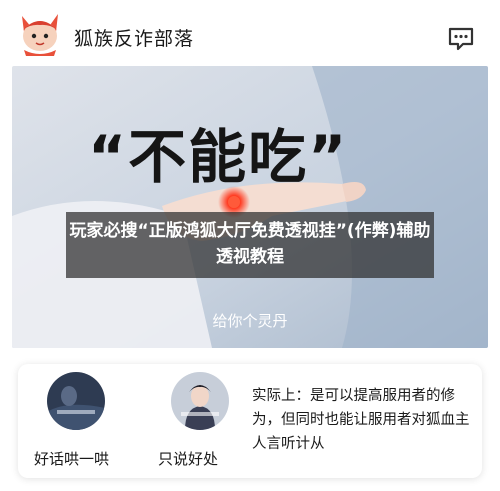  I want to click on chat-bubble-icon, so click(461, 39).